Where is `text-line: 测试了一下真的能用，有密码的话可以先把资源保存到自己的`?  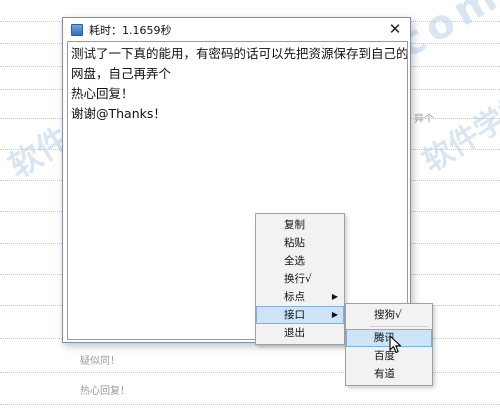 text-line: 测试了一下真的能用，有密码的话可以先把资源保存到自己的 is located at coordinates (239, 53).